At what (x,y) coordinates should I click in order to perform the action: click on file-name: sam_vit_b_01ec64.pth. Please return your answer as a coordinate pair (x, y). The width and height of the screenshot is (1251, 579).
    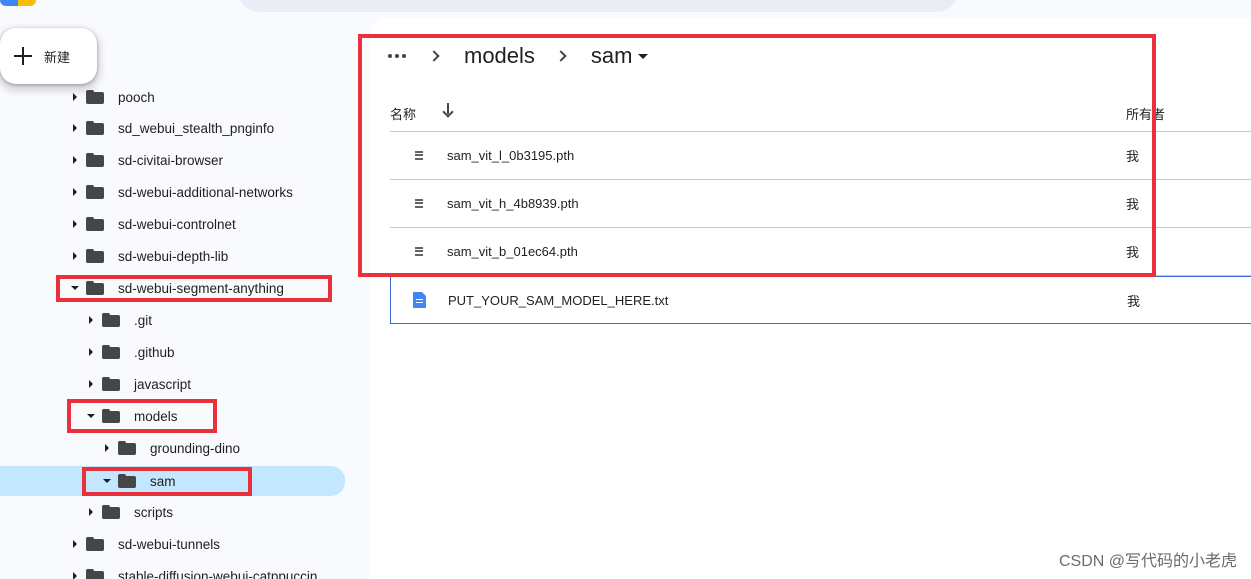
    Looking at the image, I should click on (512, 251).